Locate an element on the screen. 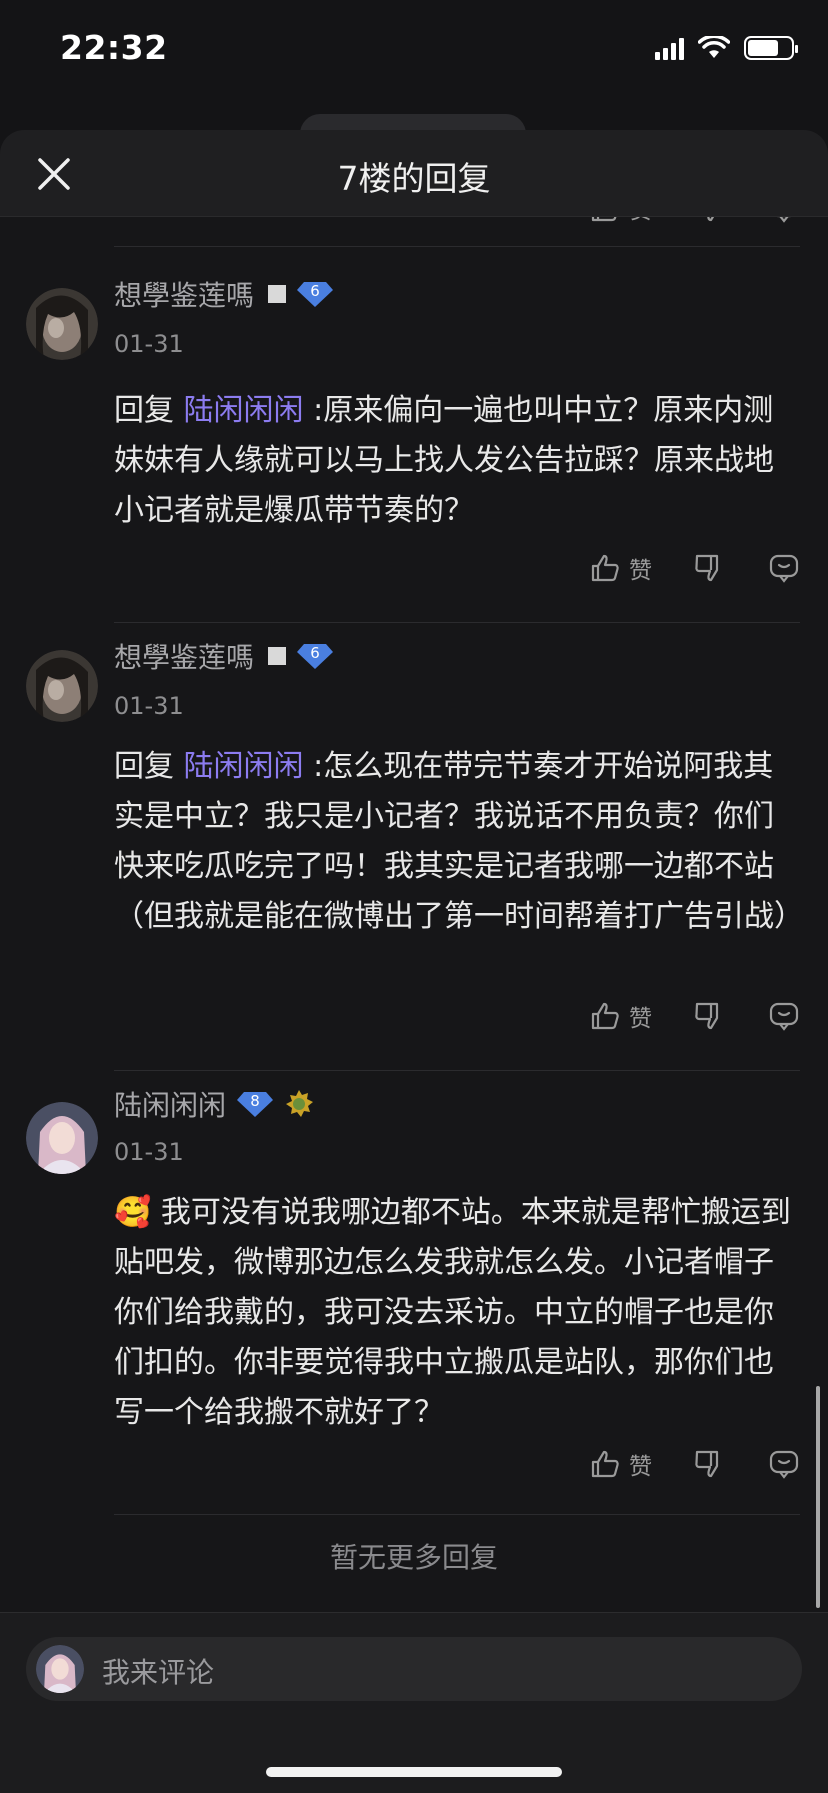 Image resolution: width=828 pixels, height=1793 pixels. comment-author: 陆闲闲闲 8 is located at coordinates (214, 1104).